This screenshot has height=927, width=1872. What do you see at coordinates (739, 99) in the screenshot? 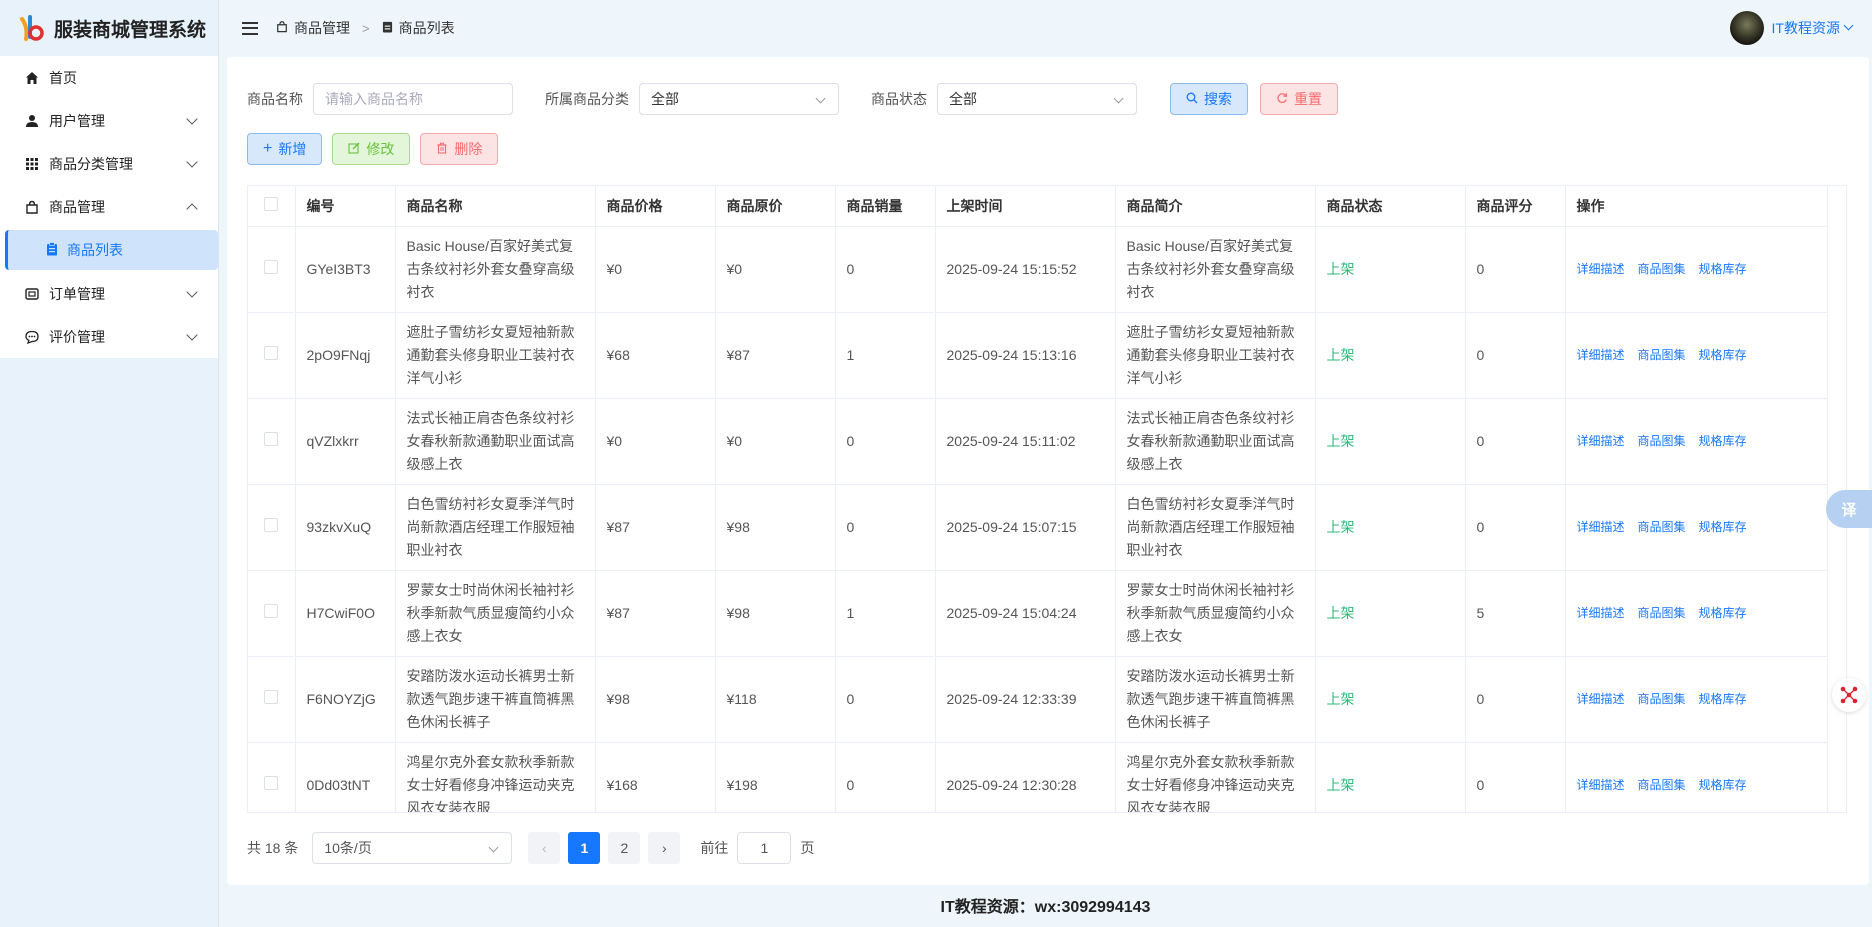
I see `category-select: 全部` at bounding box center [739, 99].